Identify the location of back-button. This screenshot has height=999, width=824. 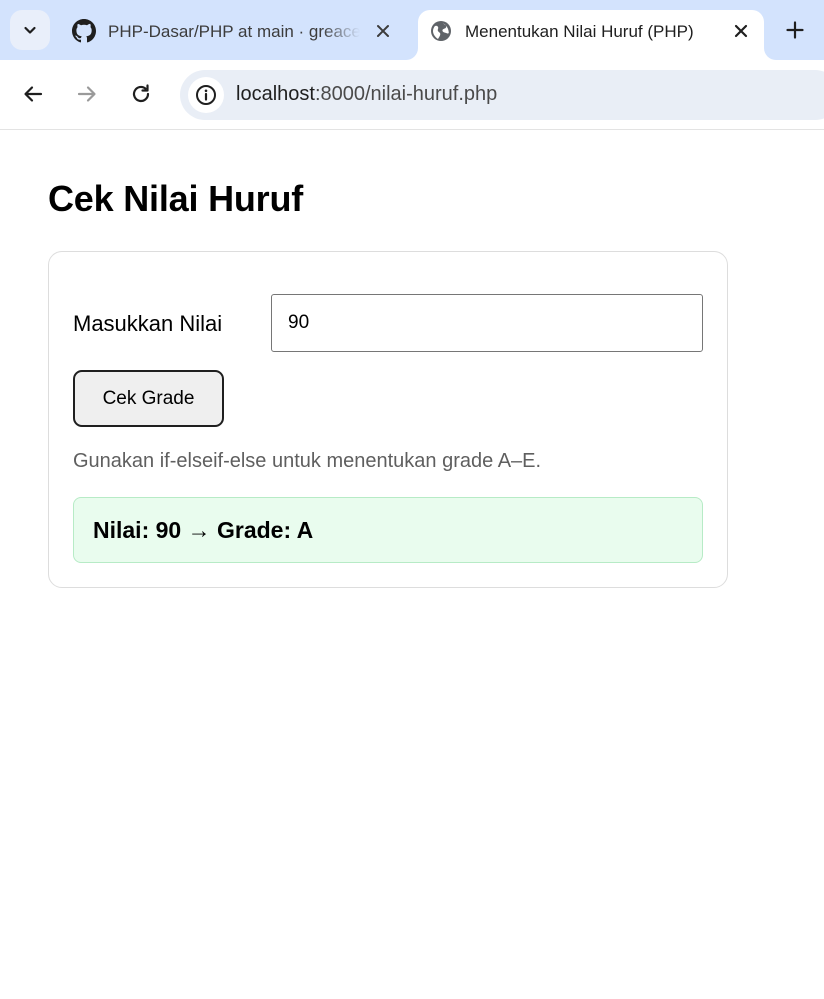
(33, 94).